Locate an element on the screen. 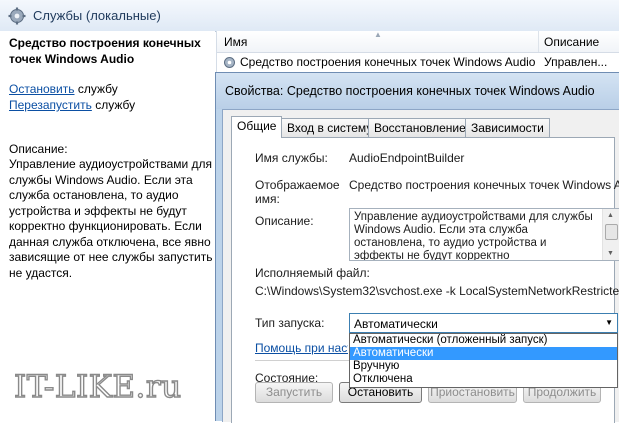  column-headers: ▲ Имя Описание is located at coordinates (418, 41).